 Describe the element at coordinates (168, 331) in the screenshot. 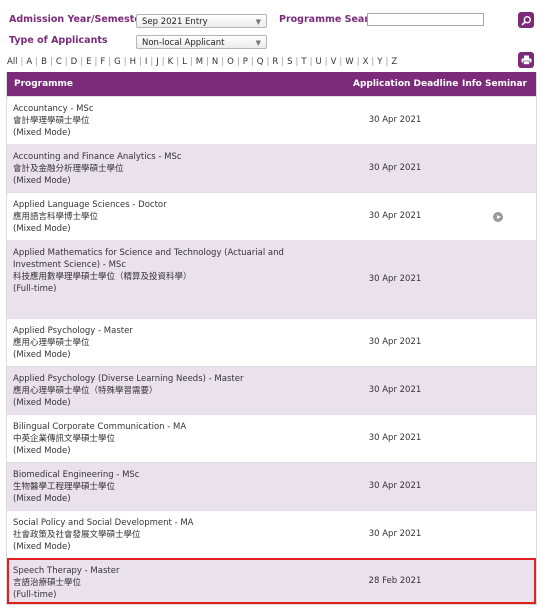

I see `programme-name-en: Applied Psychology - Master` at that location.